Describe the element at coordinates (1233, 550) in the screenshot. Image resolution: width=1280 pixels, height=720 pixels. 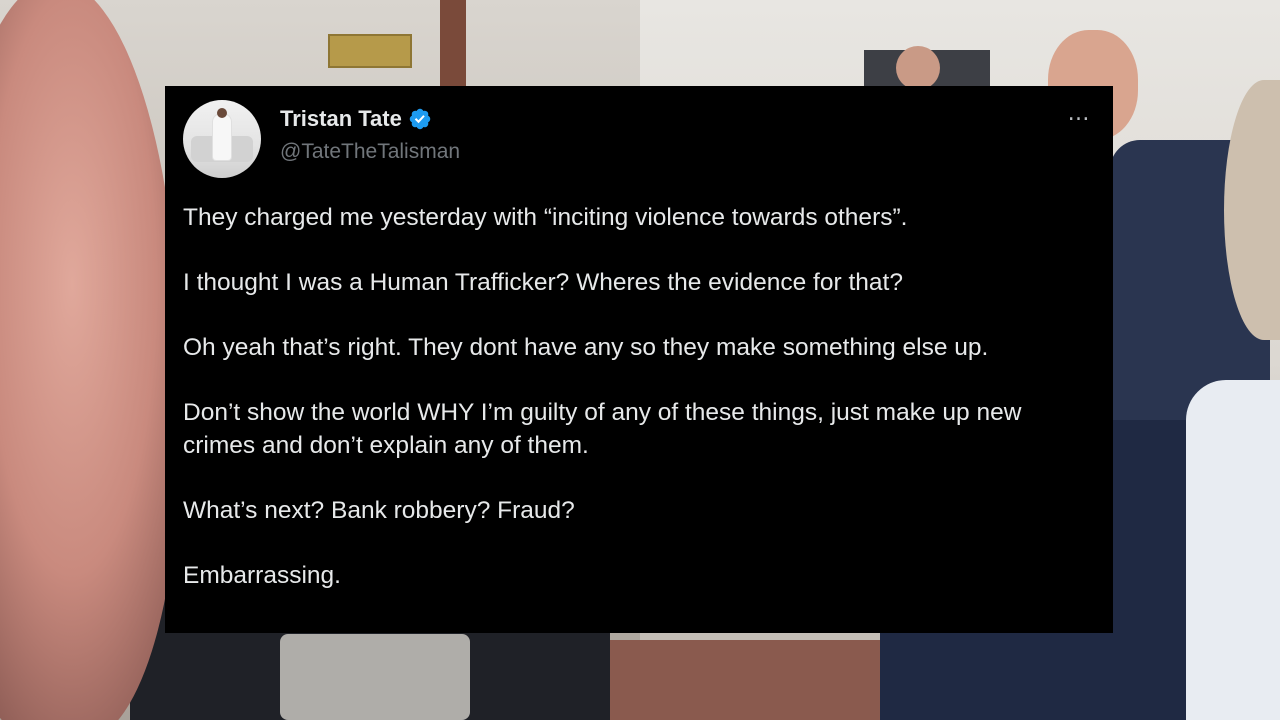
I see `foreground-collar-right` at that location.